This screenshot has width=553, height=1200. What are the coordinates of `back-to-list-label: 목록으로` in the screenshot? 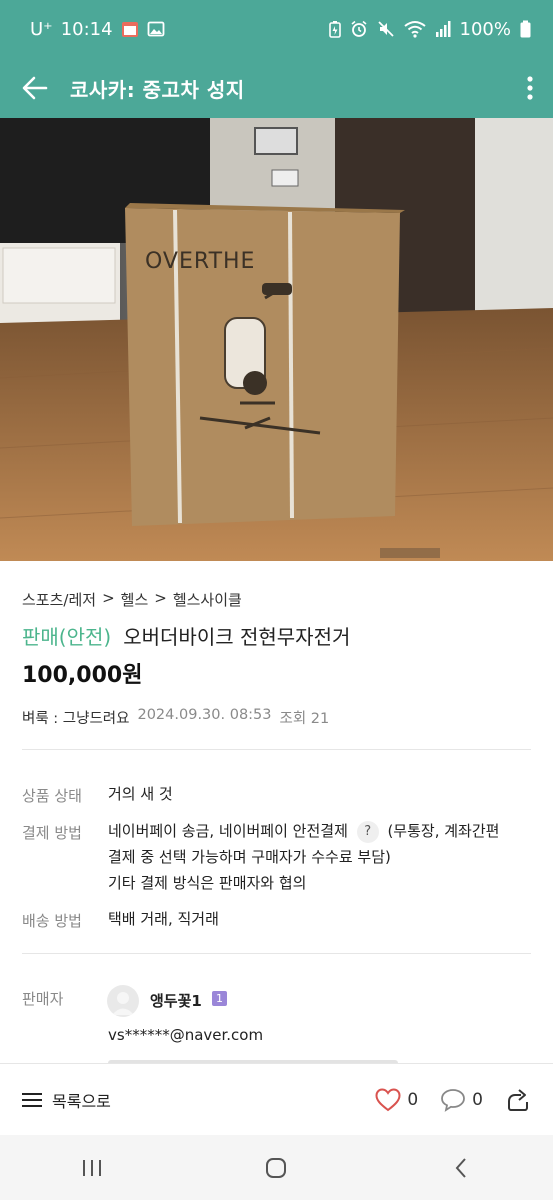 It's located at (81, 1101).